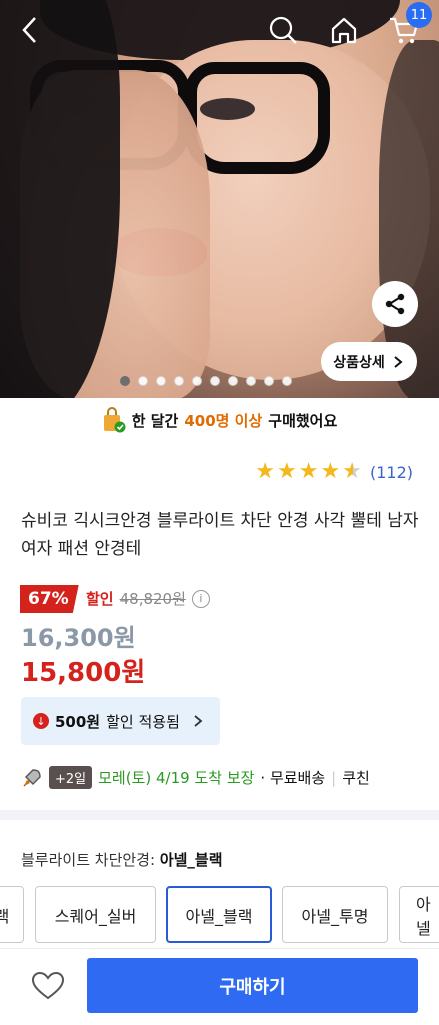 The image size is (439, 1025). Describe the element at coordinates (220, 535) in the screenshot. I see `product-title: 슈비코 긱시크안경 블루라이트 차단 안경 사각 뿔테 남자 여자 패션 안경테` at that location.